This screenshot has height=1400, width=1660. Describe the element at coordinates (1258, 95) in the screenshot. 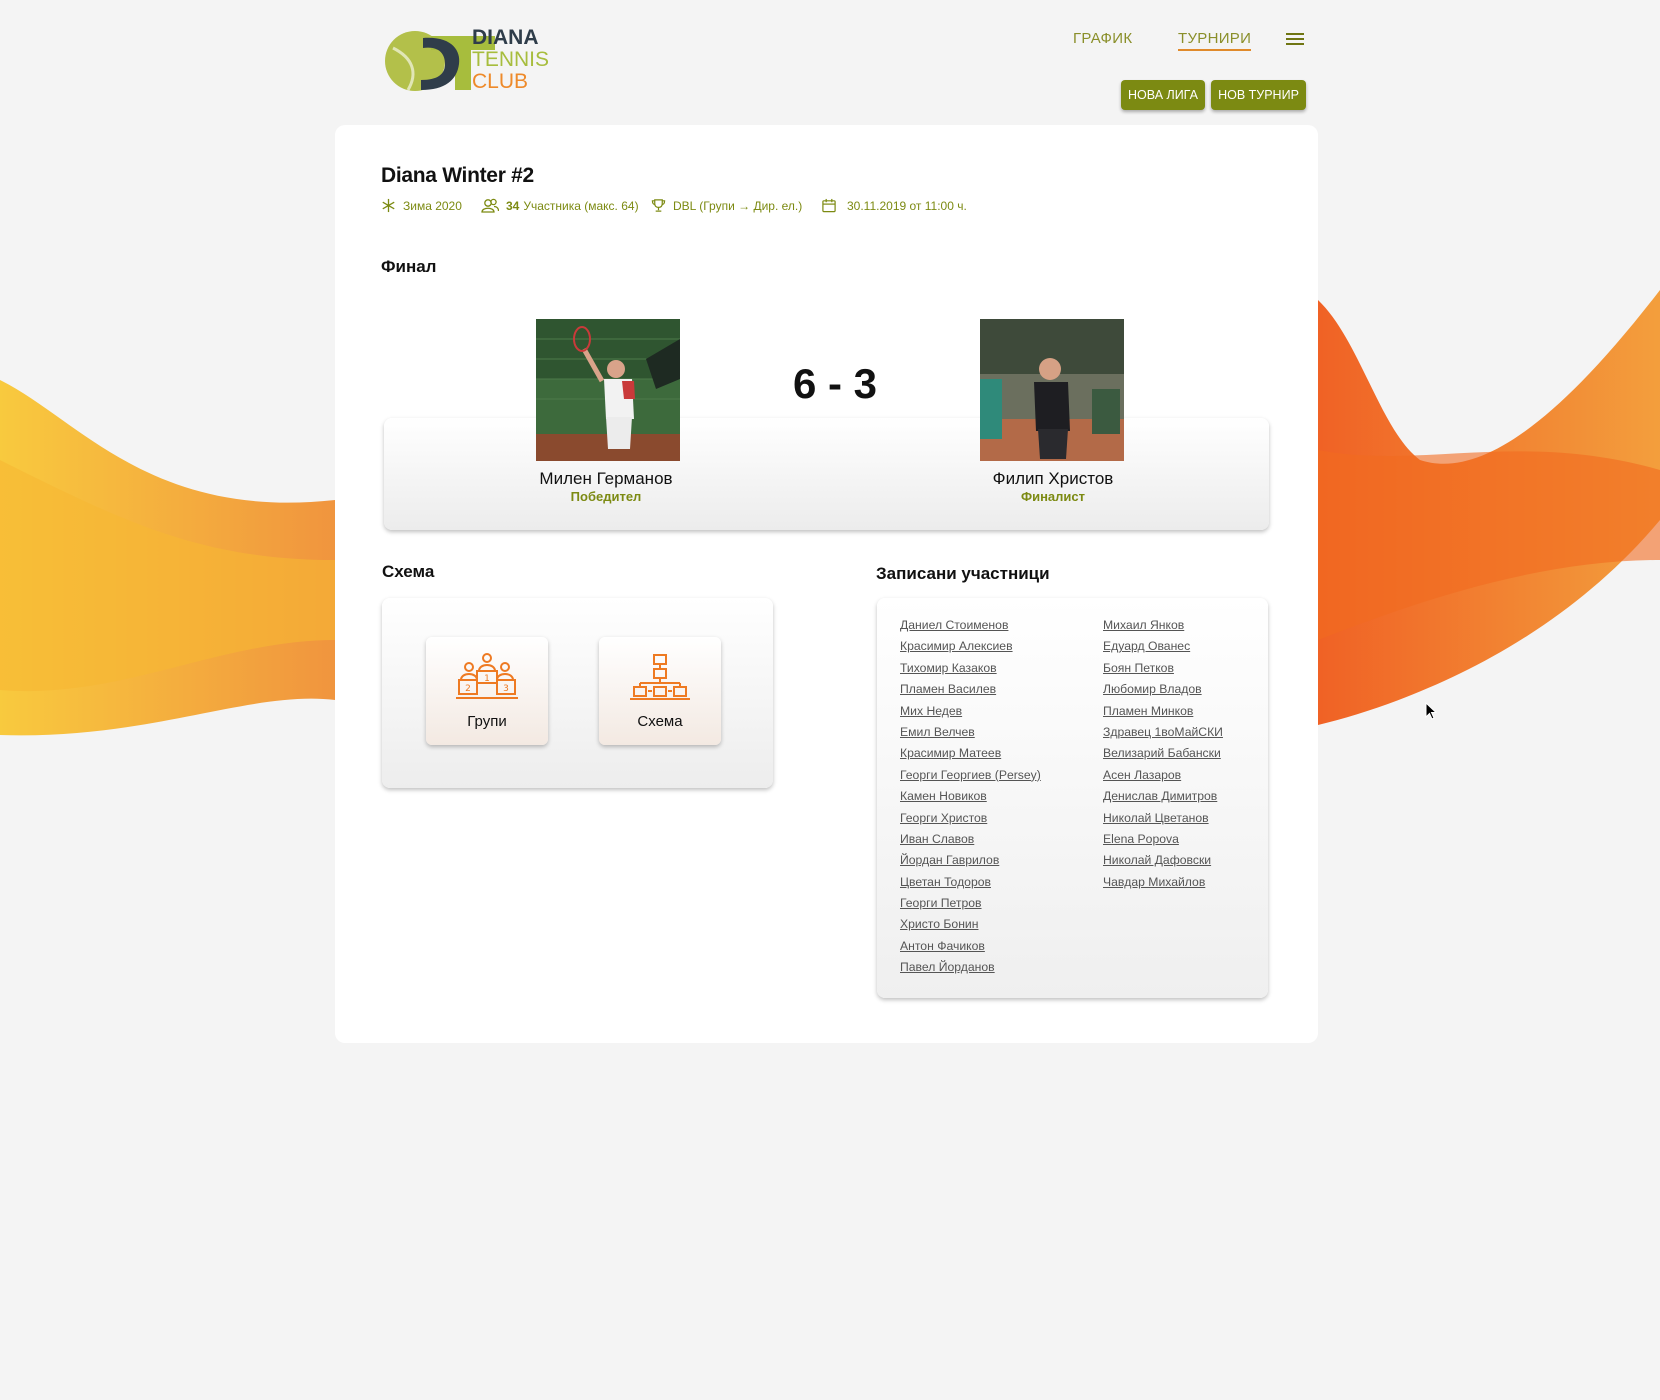

I see `new-tournament-button: НОВ ТУРНИР` at that location.